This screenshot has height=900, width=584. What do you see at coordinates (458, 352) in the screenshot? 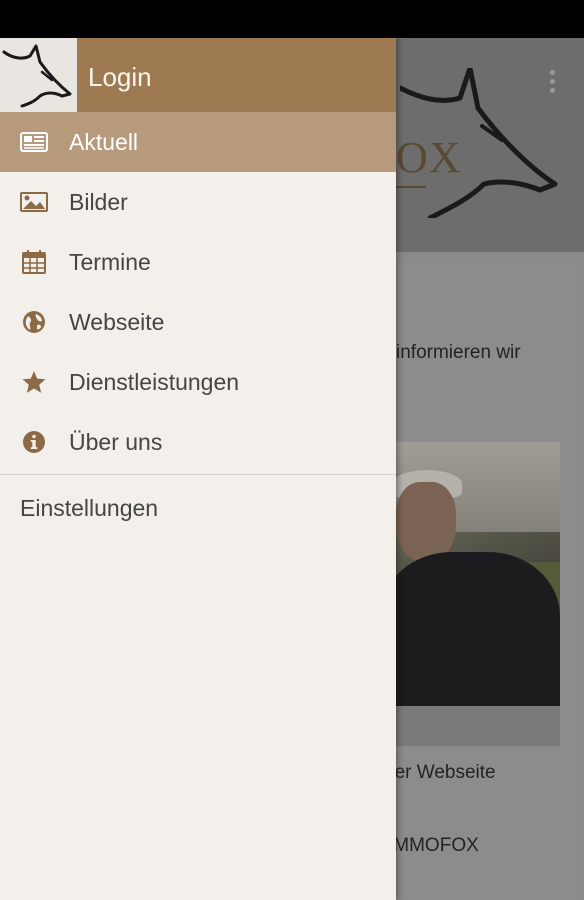
I see `background-text-line: informieren wir` at bounding box center [458, 352].